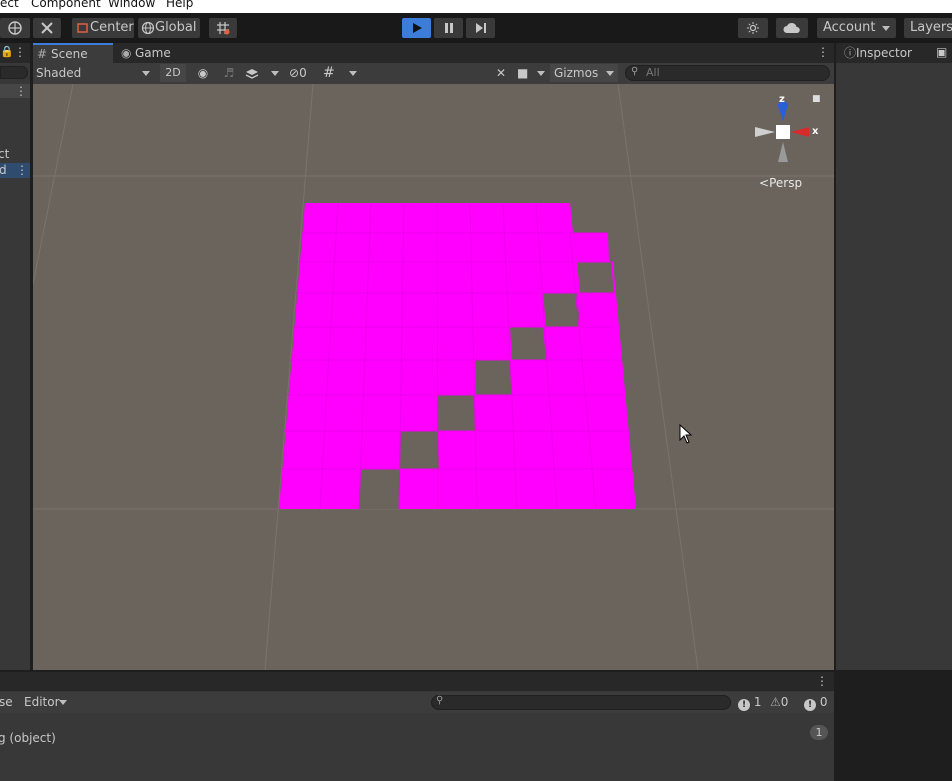 The width and height of the screenshot is (952, 781). I want to click on tab-scene: # Scene, so click(73, 53).